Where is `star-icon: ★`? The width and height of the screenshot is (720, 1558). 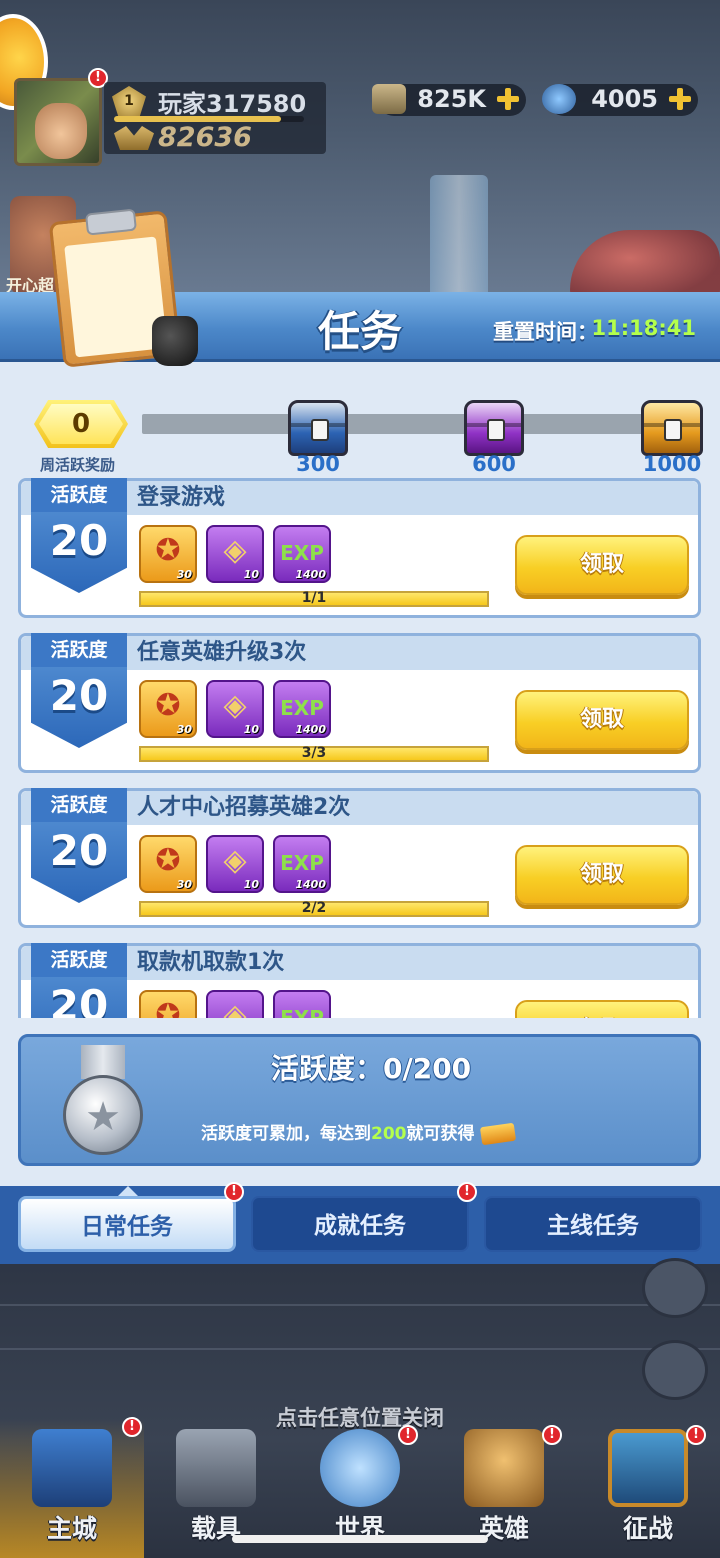
star-icon: ★ is located at coordinates (103, 1117).